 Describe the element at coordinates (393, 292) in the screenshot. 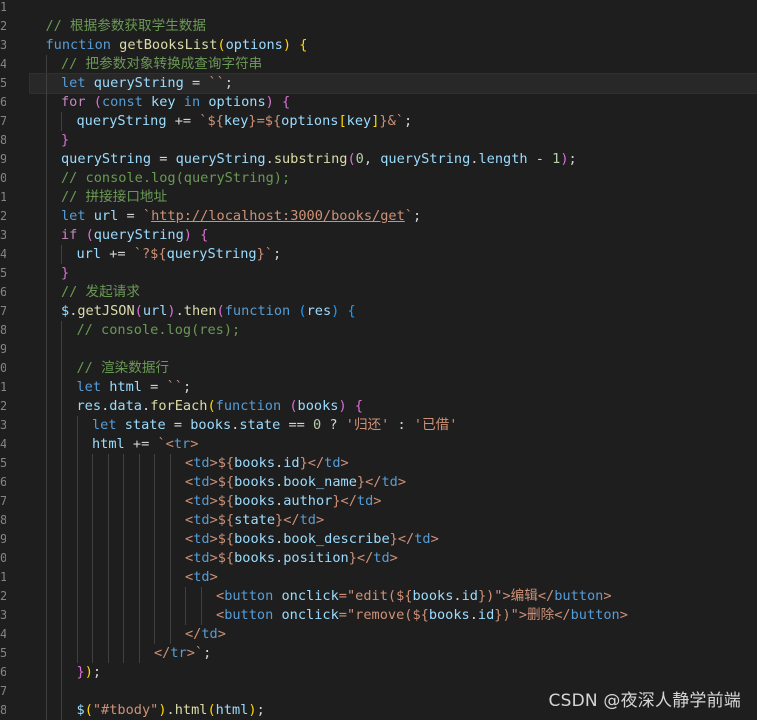

I see `code-line: // 发起请求` at that location.